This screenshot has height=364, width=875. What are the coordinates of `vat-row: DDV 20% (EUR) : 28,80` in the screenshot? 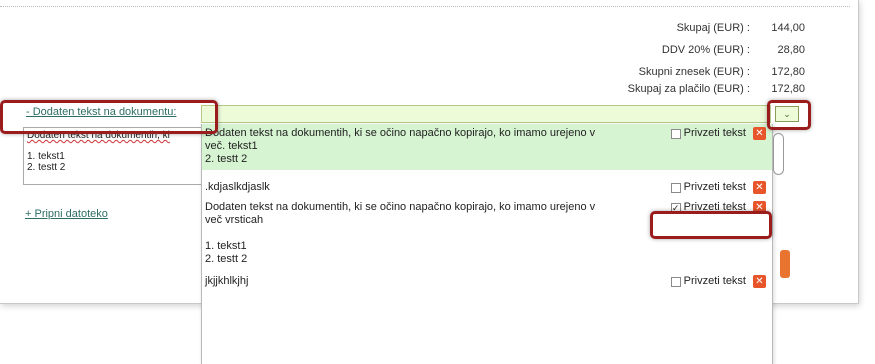 It's located at (733, 52).